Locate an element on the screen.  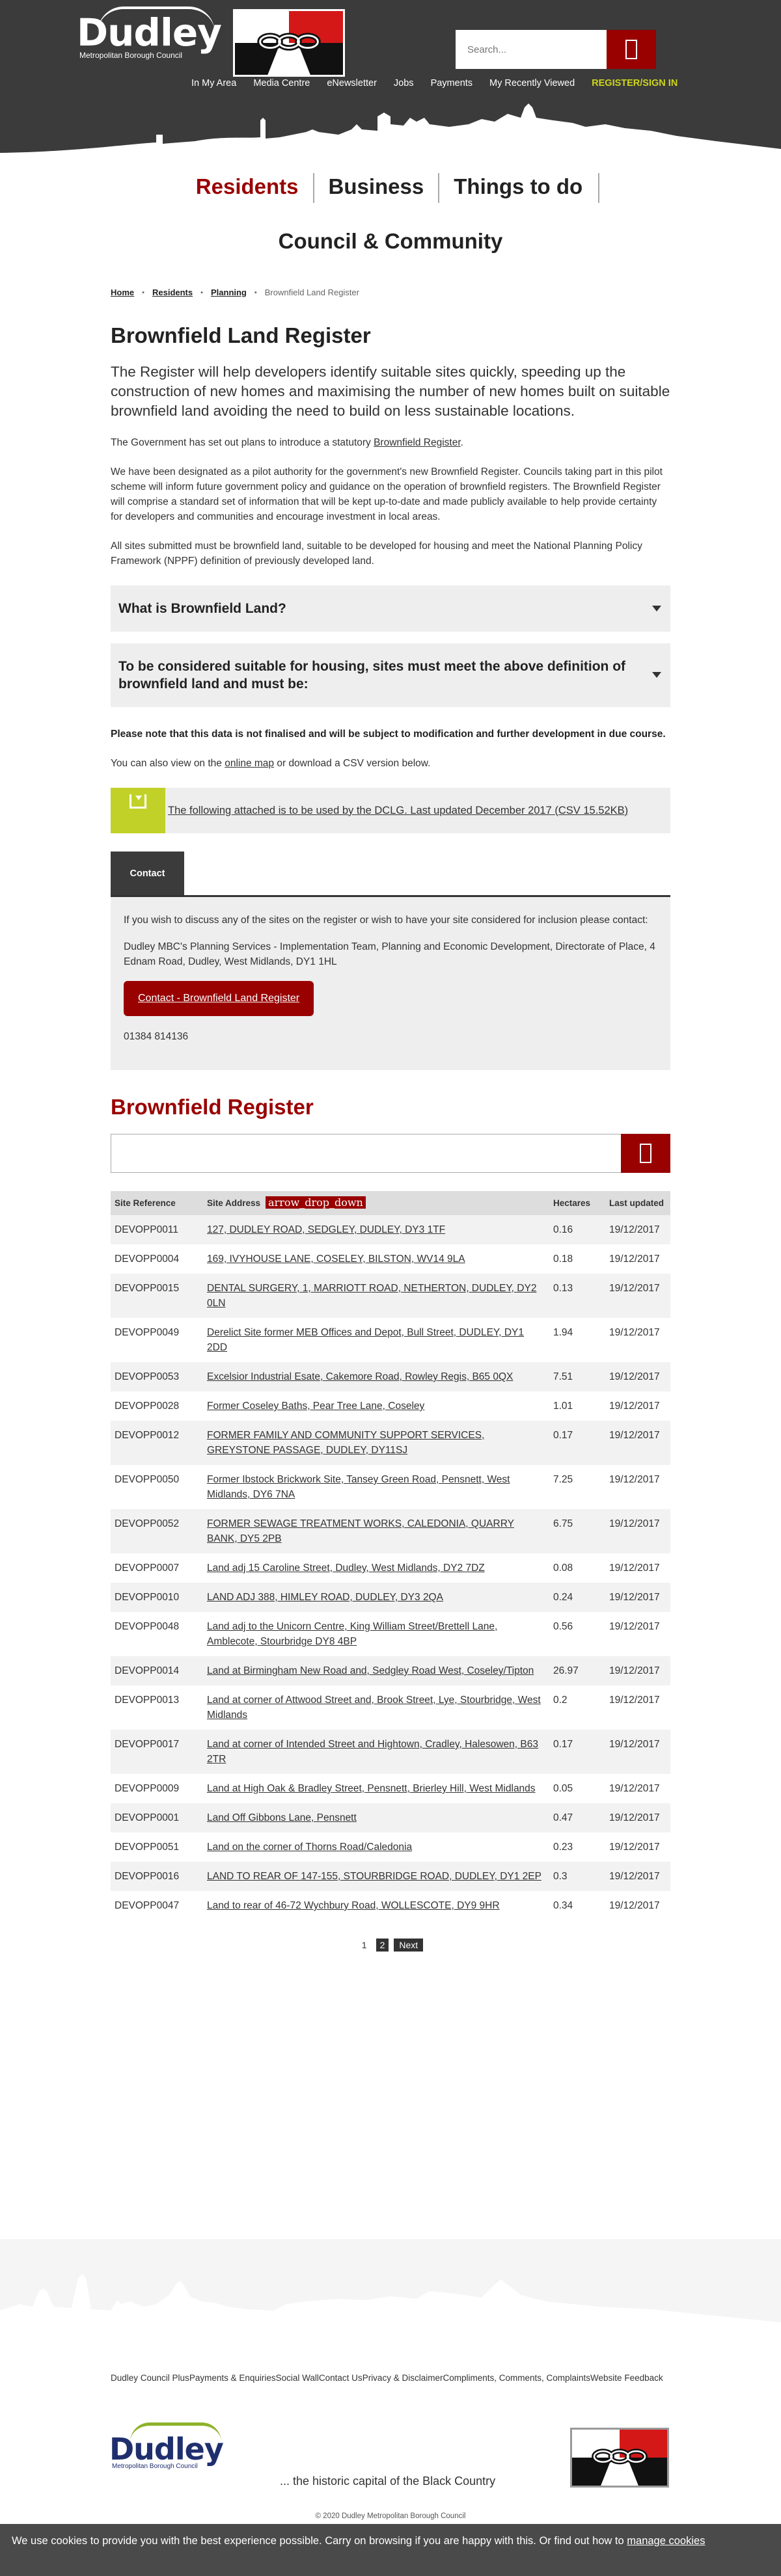
section-things-to-do: Things to do is located at coordinates (519, 188).